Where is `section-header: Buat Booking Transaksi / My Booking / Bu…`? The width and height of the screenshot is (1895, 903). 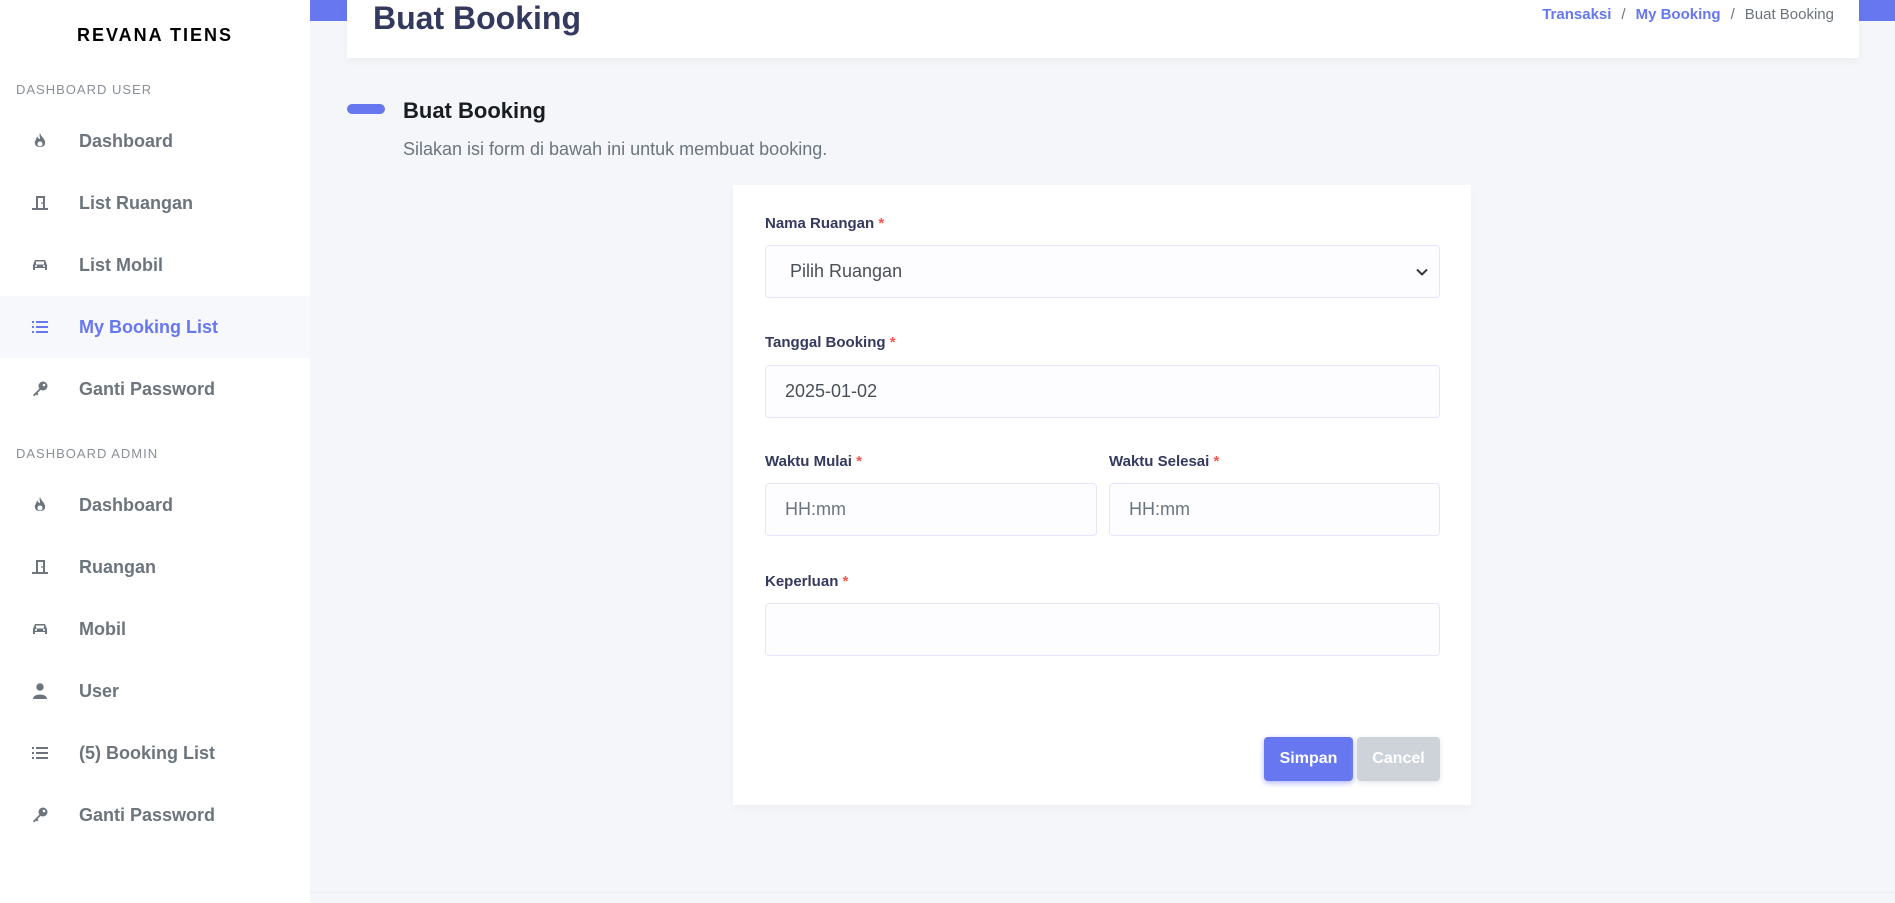
section-header: Buat Booking Transaksi / My Booking / Bu… is located at coordinates (1103, 29).